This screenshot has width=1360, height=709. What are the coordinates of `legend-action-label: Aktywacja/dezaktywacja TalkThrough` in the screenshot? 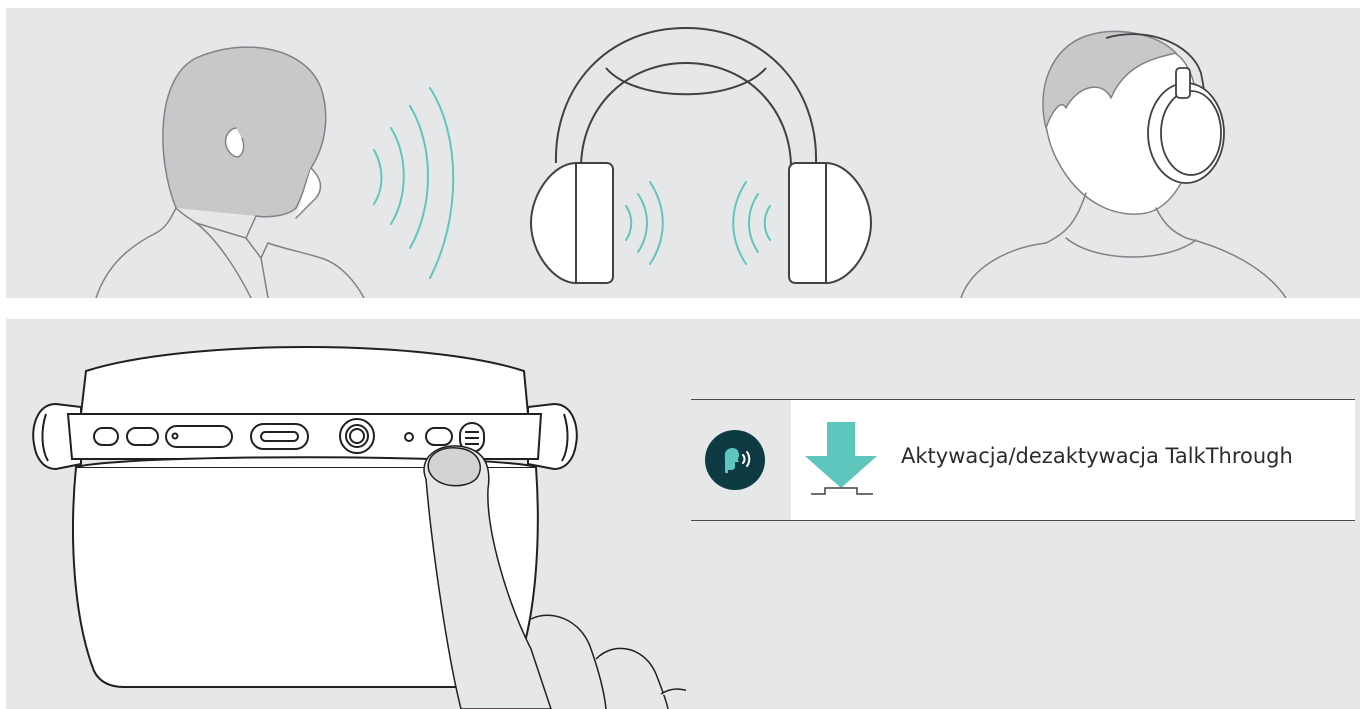 It's located at (1097, 456).